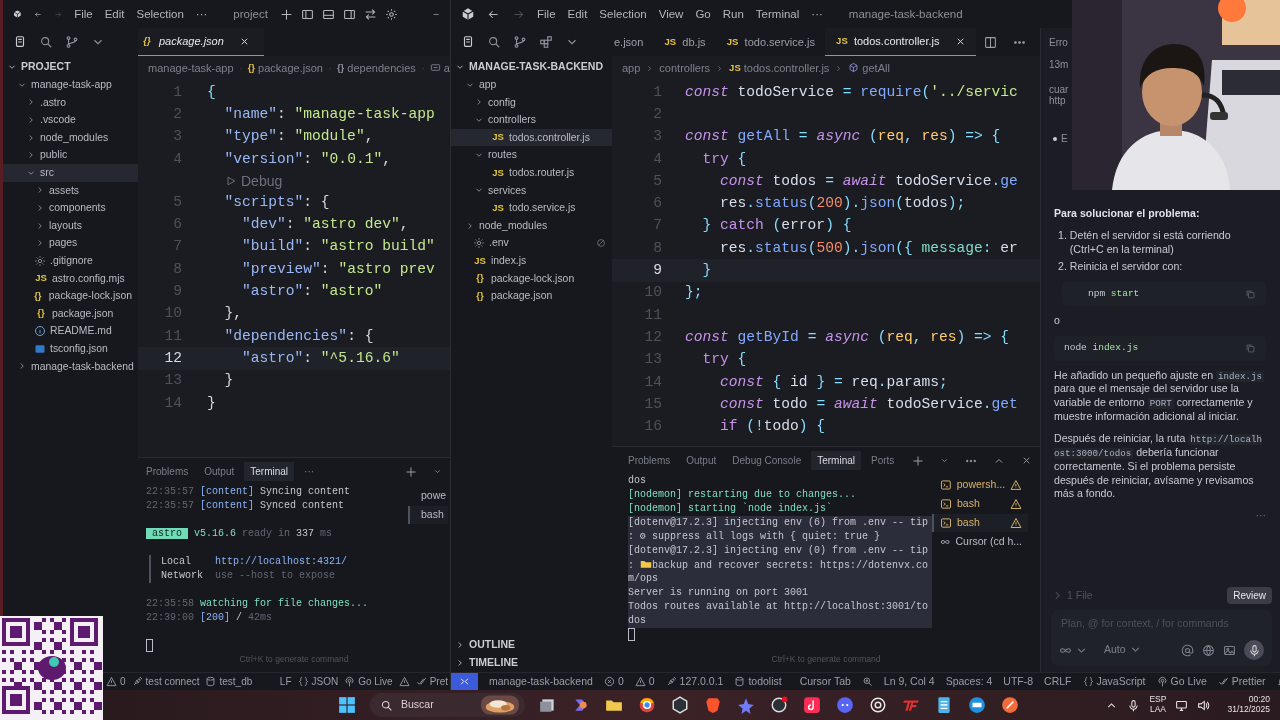  Describe the element at coordinates (1241, 681) in the screenshot. I see `status-item: Prettier` at that location.